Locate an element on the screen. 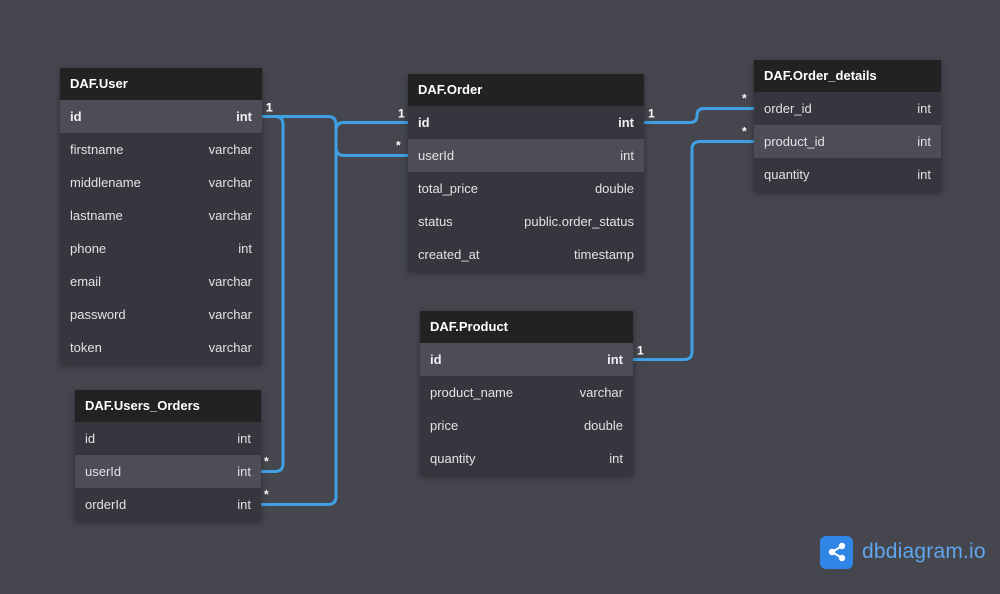  field-row-orderid: orderId int is located at coordinates (168, 504).